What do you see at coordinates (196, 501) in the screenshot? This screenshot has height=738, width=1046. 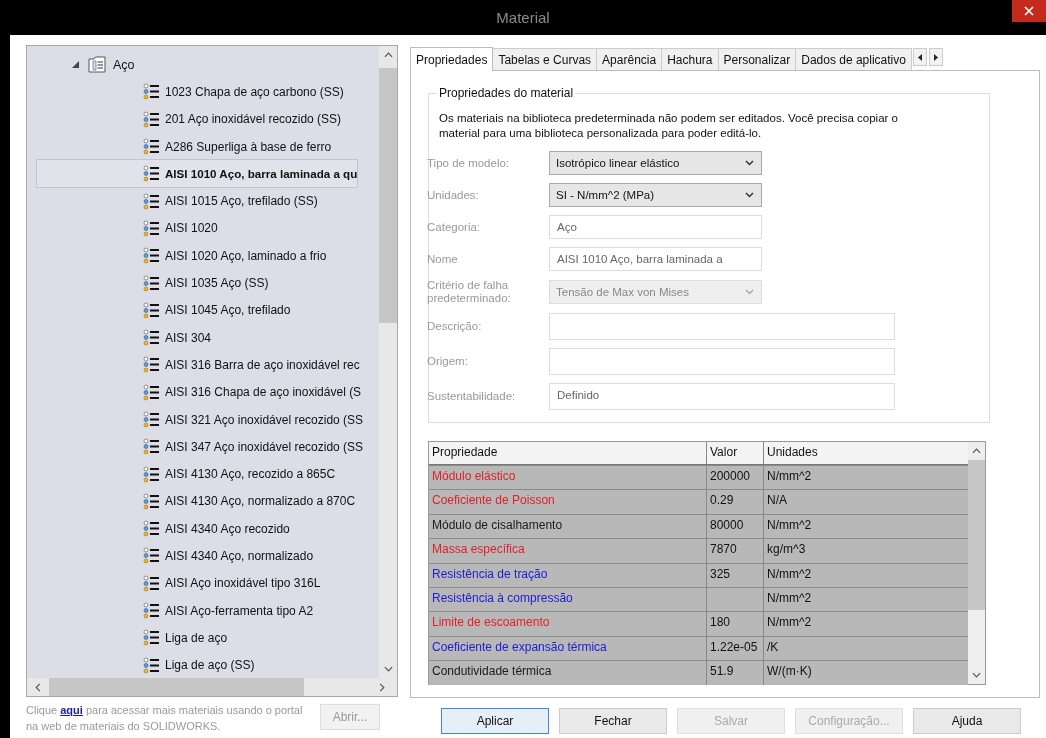 I see `tree-item: AISI 4130 Aço, normalizado a 870C` at bounding box center [196, 501].